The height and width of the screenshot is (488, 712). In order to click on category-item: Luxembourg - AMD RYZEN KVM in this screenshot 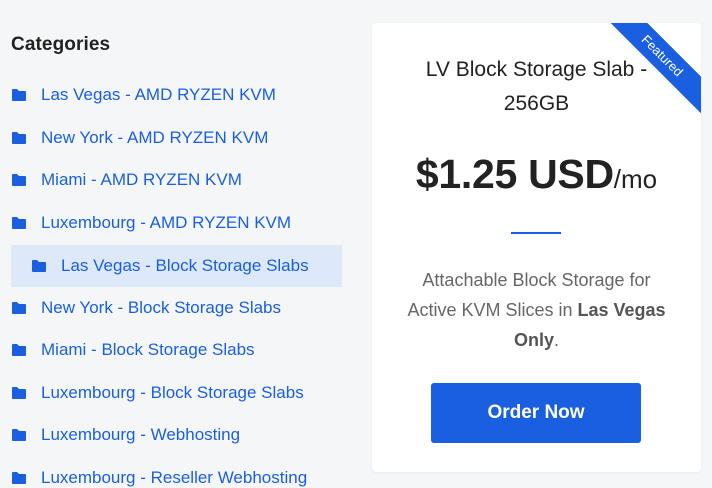, I will do `click(175, 223)`.